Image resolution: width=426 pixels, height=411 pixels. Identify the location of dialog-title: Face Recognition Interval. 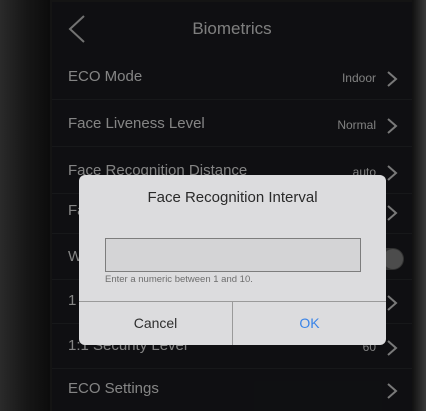
(232, 197).